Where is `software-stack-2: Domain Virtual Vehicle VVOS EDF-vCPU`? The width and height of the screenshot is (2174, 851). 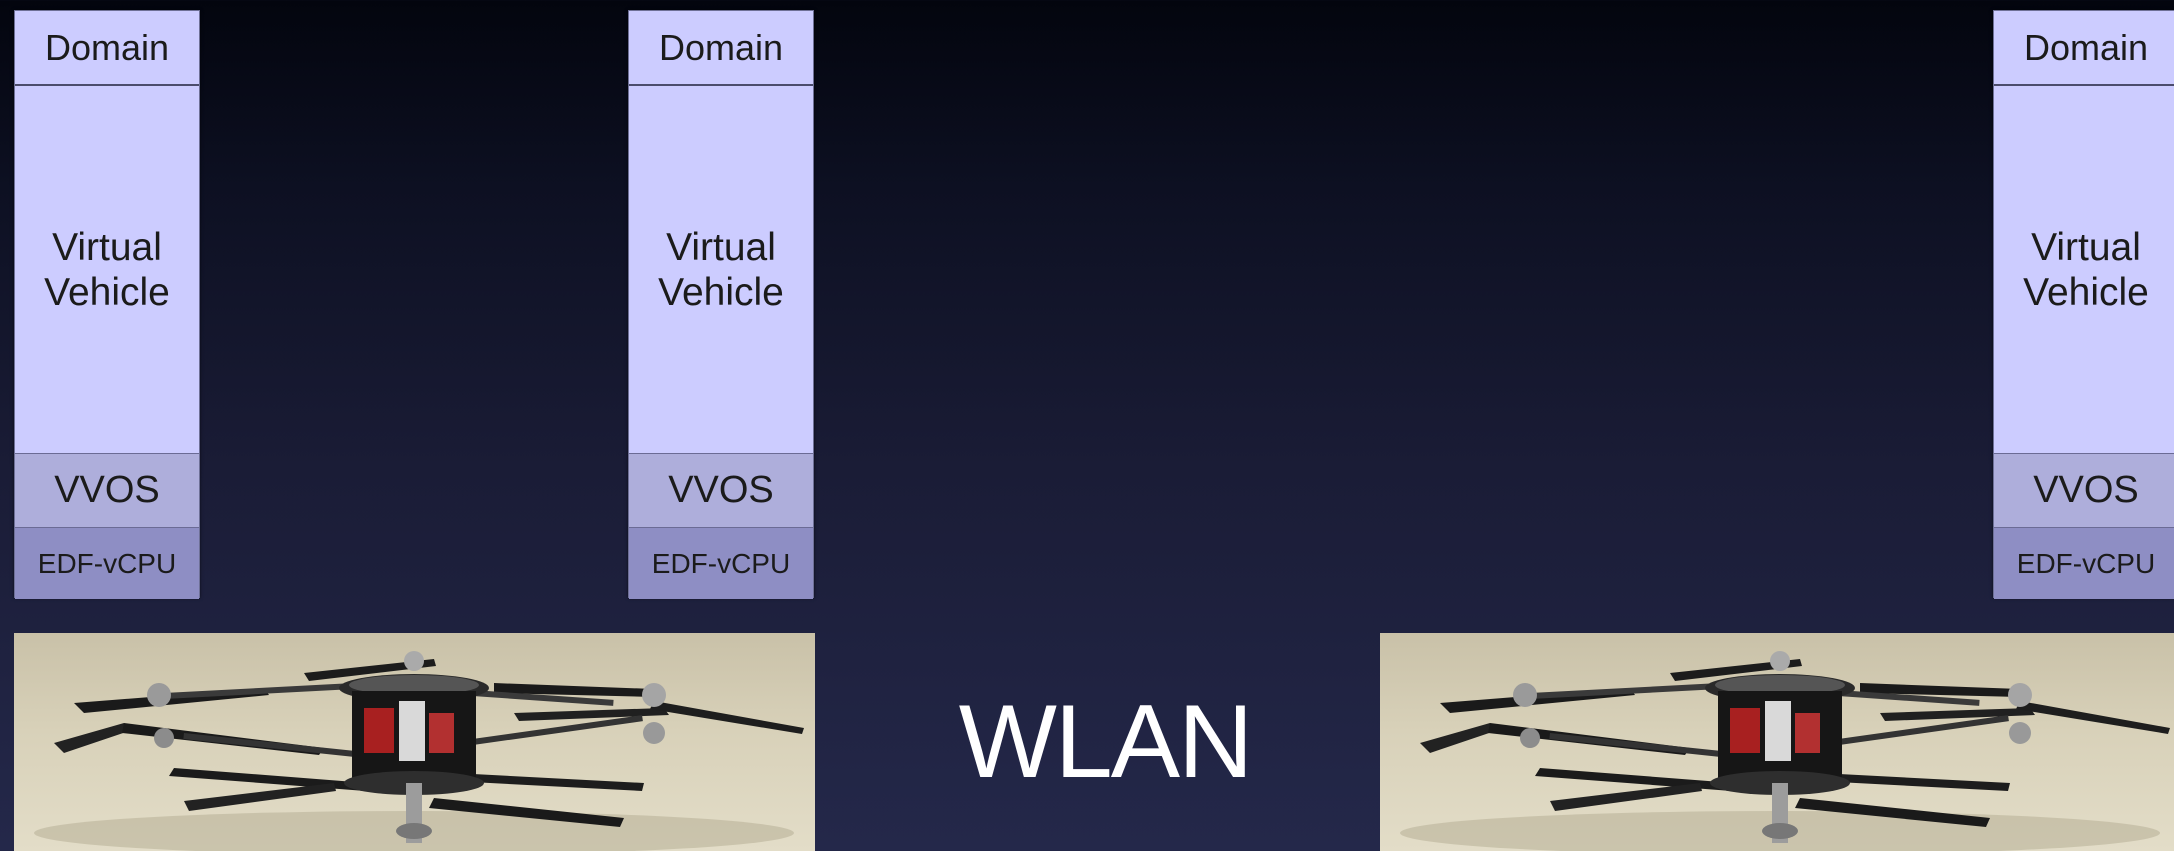 software-stack-2: Domain Virtual Vehicle VVOS EDF-vCPU is located at coordinates (721, 304).